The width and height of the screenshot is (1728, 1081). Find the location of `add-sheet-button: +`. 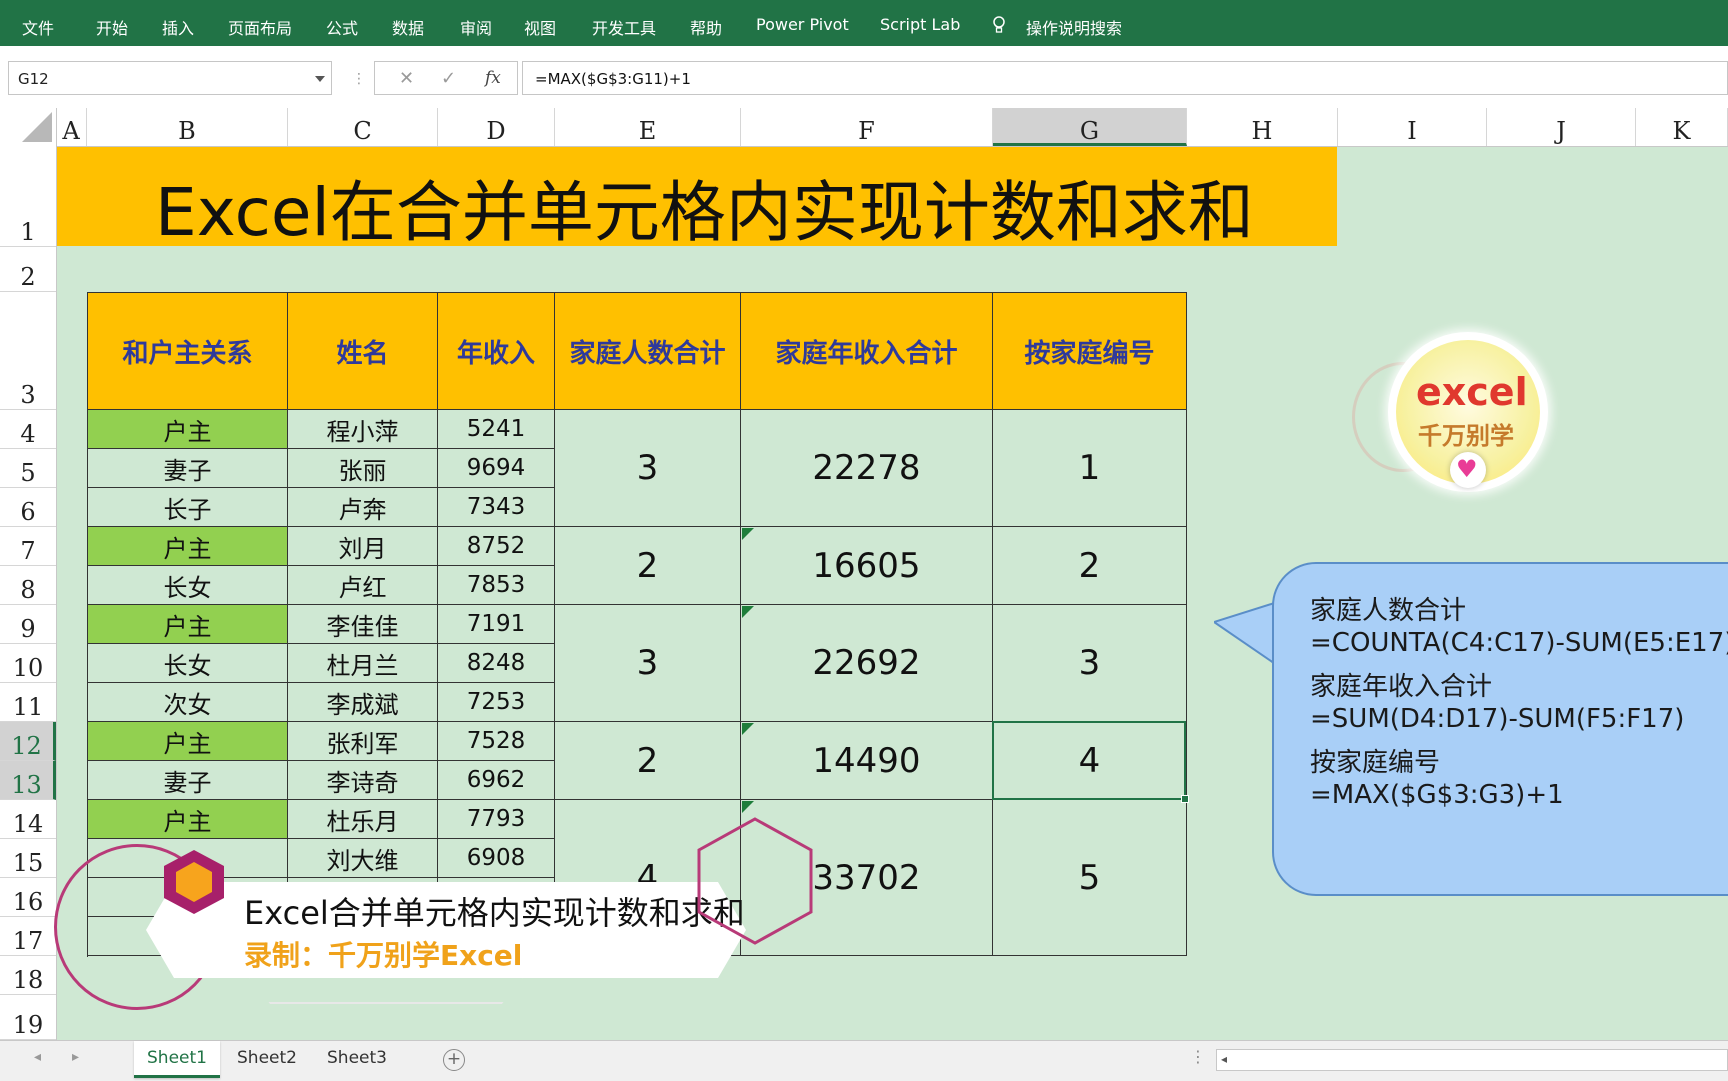

add-sheet-button: + is located at coordinates (454, 1060).